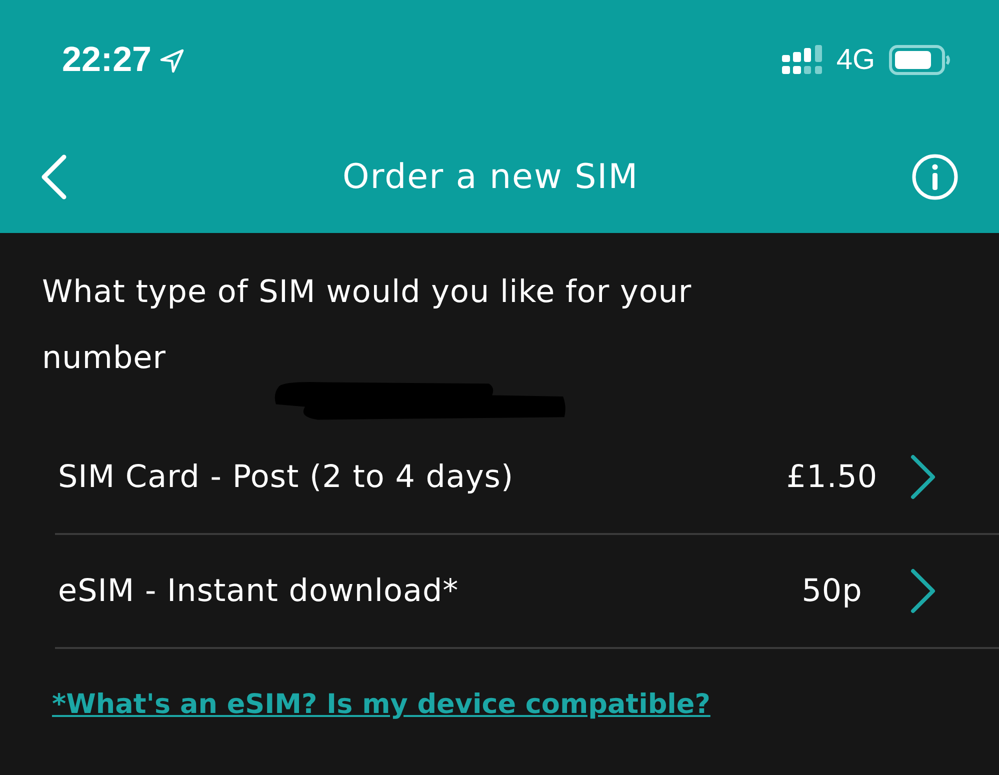 This screenshot has width=999, height=775. I want to click on info-icon, so click(935, 176).